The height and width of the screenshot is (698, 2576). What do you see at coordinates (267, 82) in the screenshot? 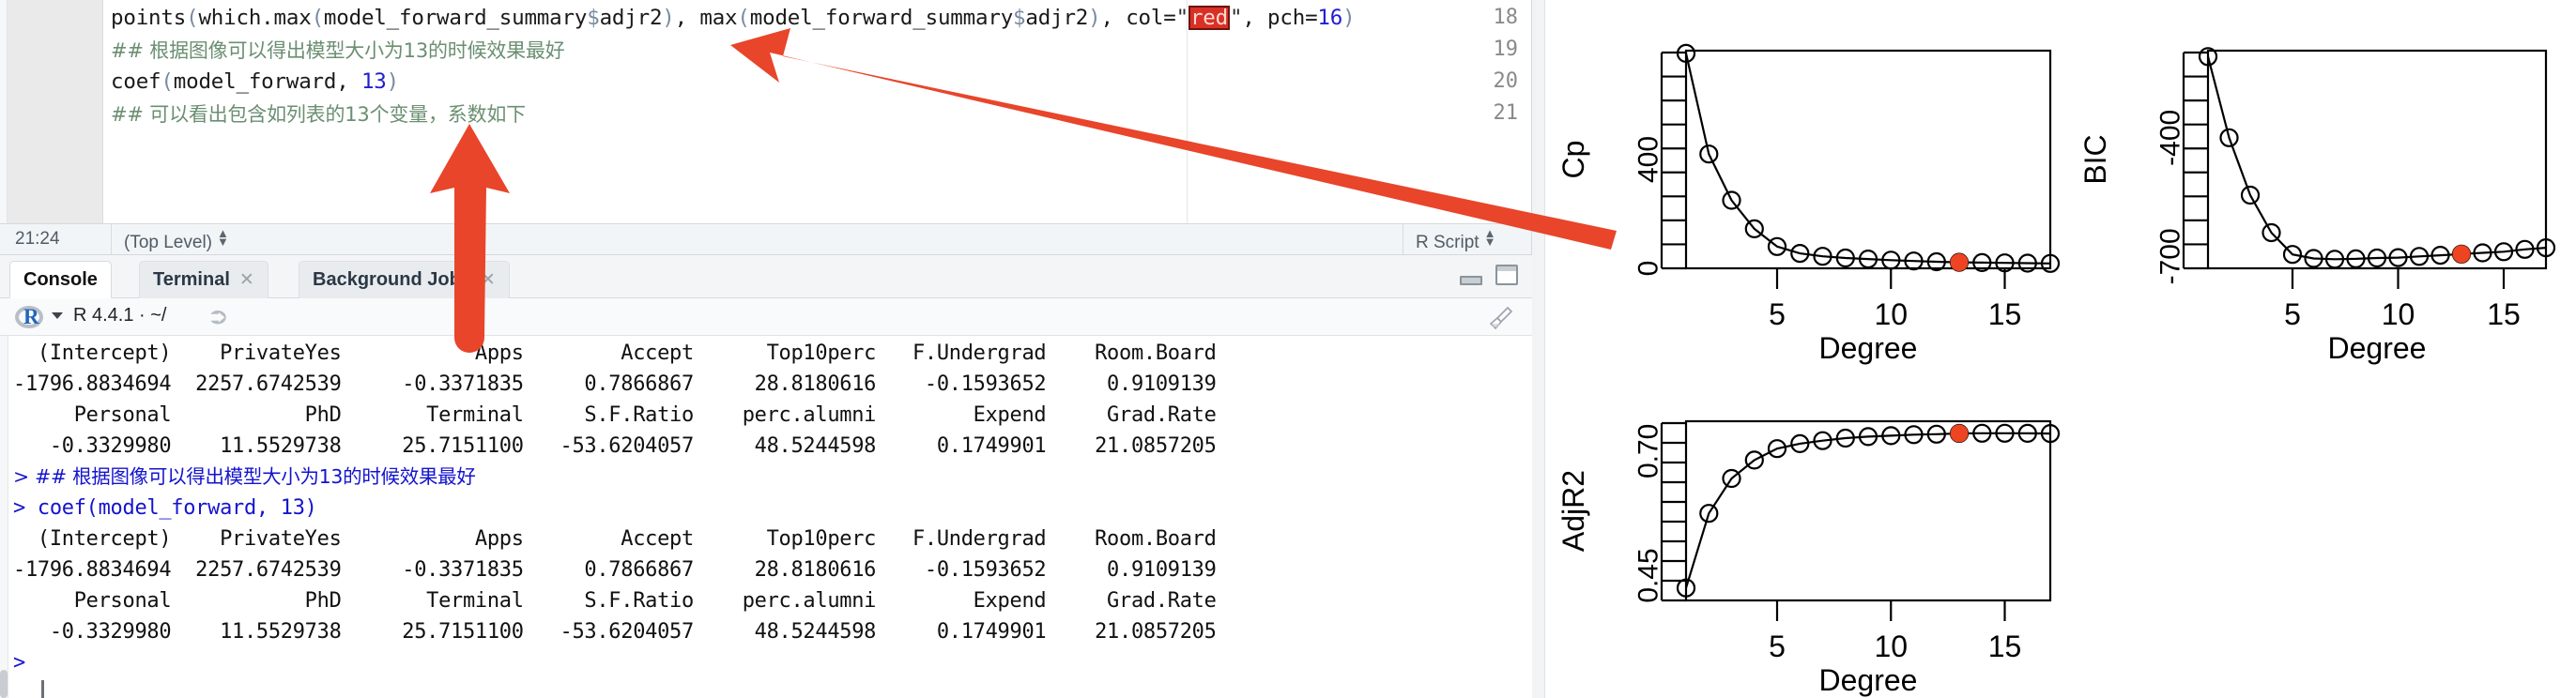
I see `code-token-2: model_forward,` at bounding box center [267, 82].